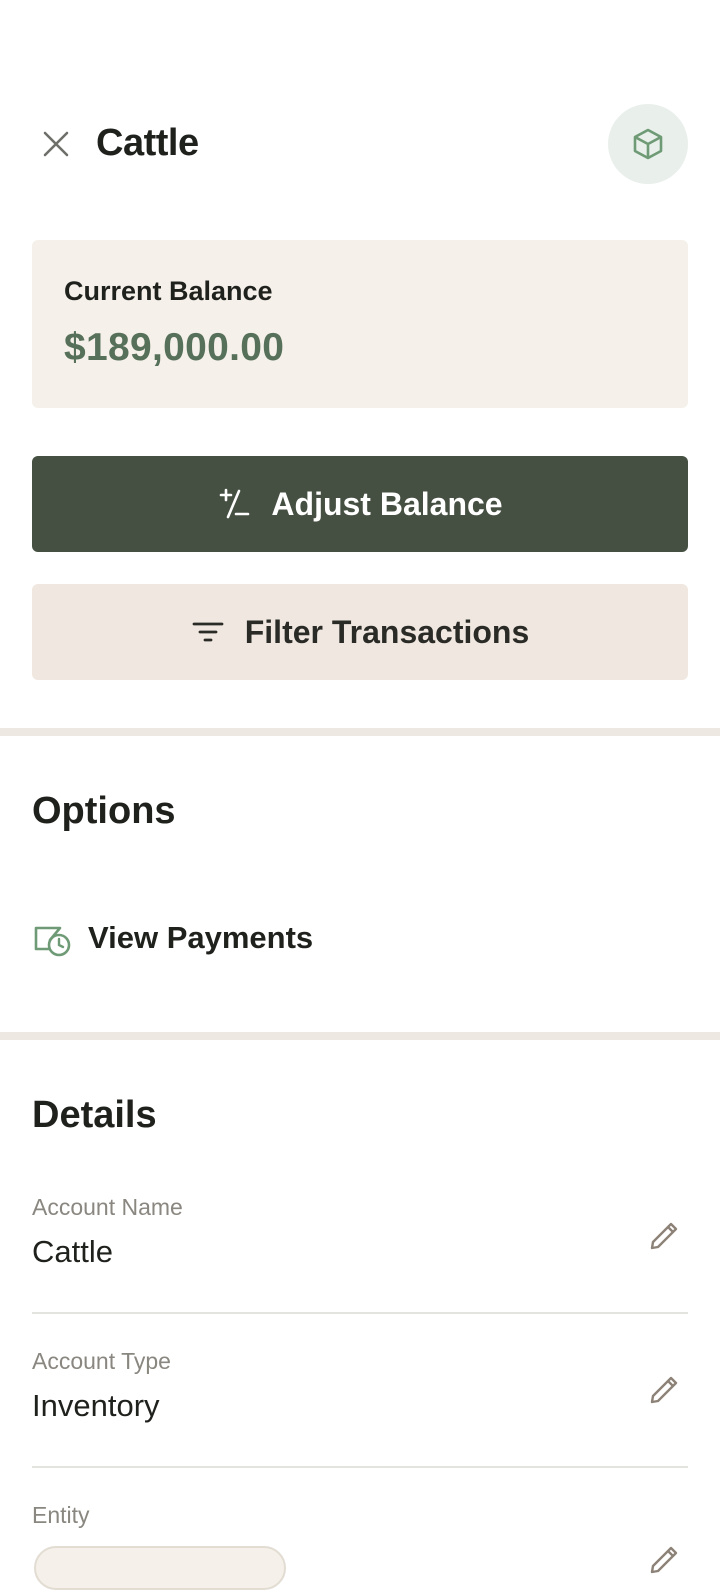 The height and width of the screenshot is (1590, 720). I want to click on adjust-balance-label: Adjust Balance, so click(387, 503).